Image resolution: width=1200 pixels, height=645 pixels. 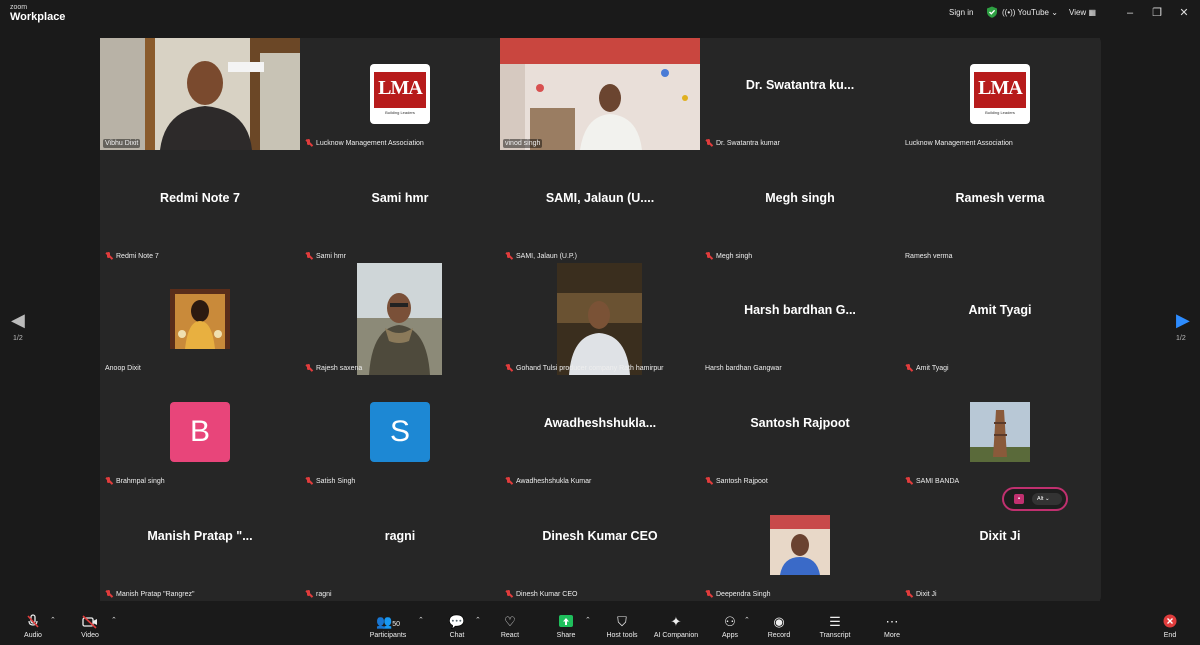 I want to click on participant-tile: Rajesh saxena, so click(x=400, y=319).